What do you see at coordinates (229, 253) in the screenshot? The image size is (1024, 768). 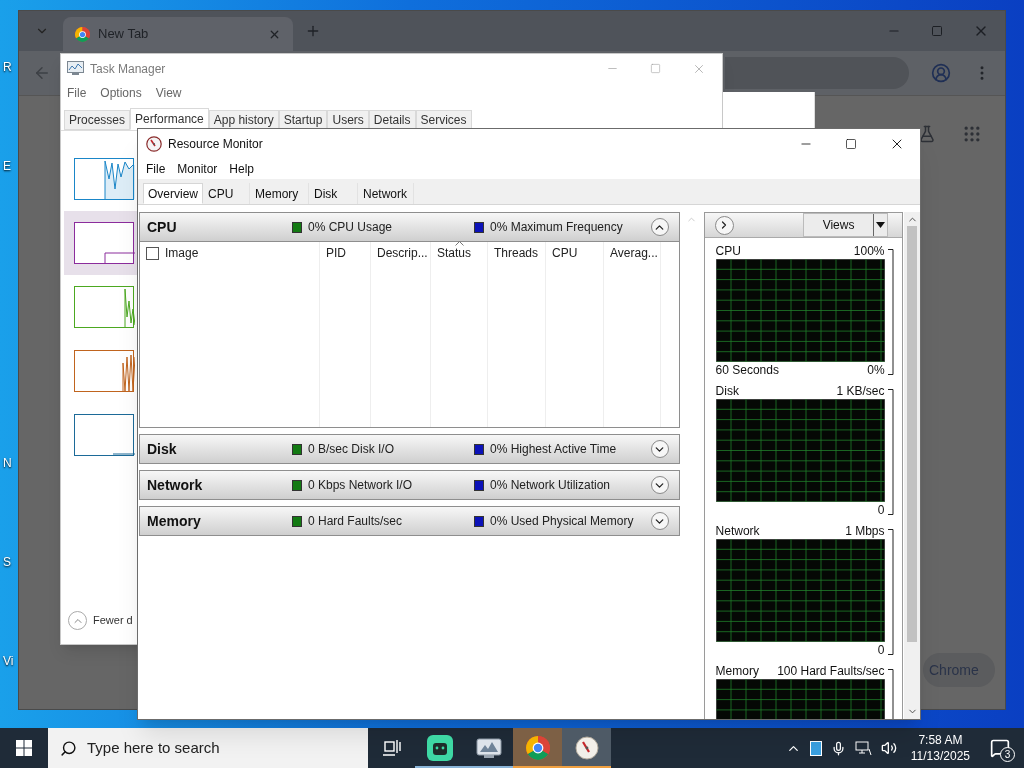 I see `column-header: Image` at bounding box center [229, 253].